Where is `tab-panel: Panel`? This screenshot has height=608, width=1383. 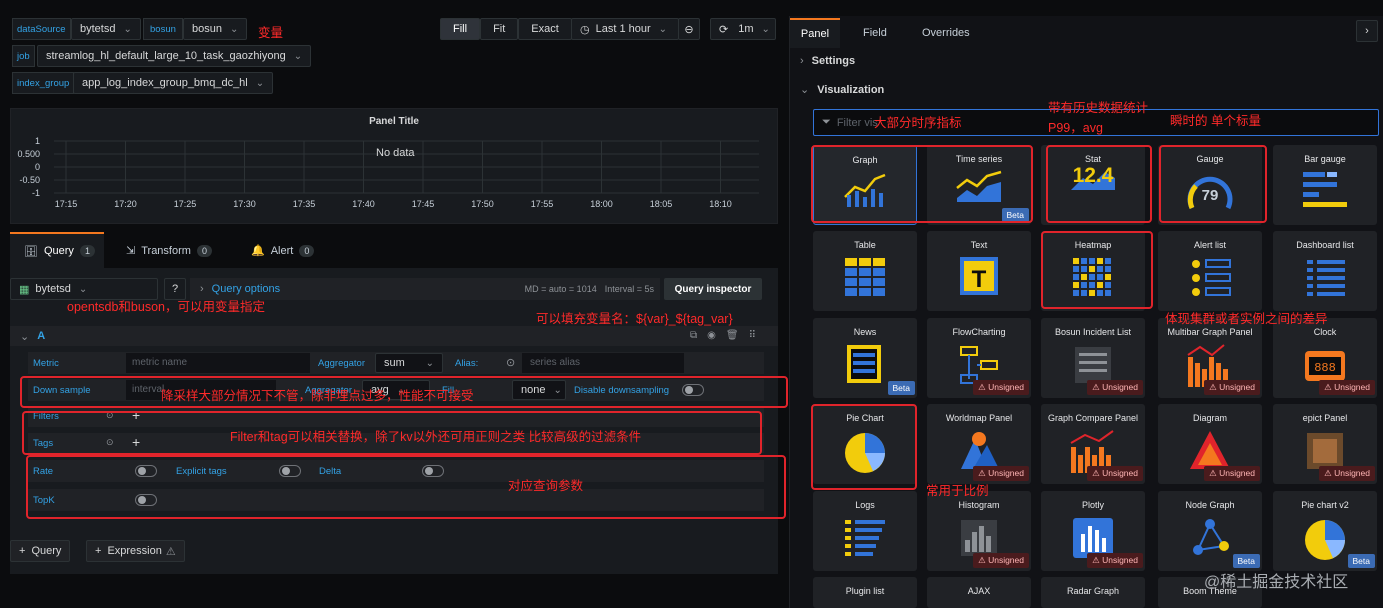
tab-panel: Panel is located at coordinates (815, 33).